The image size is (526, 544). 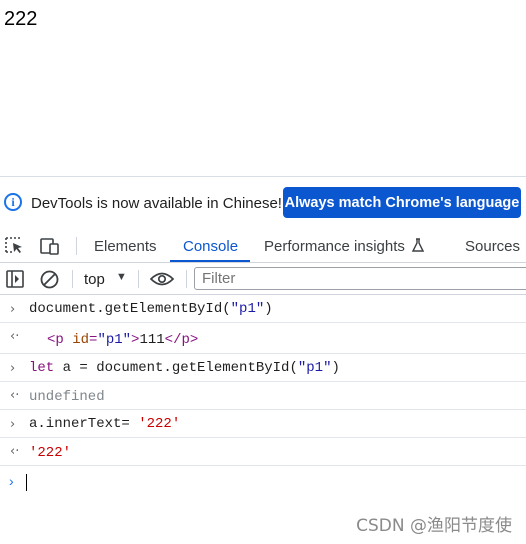 I want to click on console-prompt-input, so click(x=26, y=482).